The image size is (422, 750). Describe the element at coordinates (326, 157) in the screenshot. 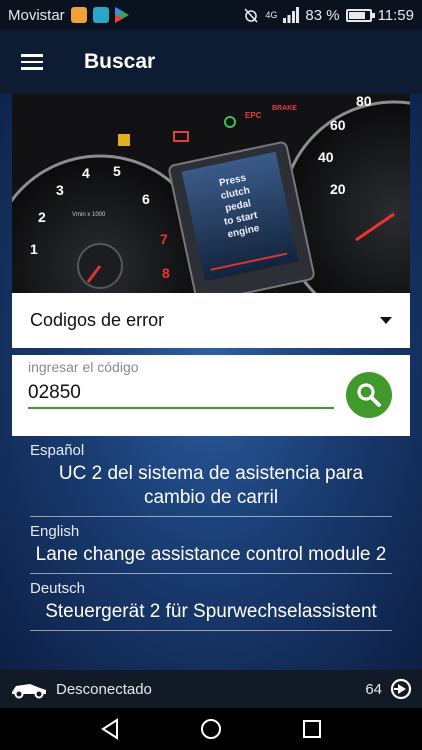

I see `right-gauge-tick: 40` at that location.